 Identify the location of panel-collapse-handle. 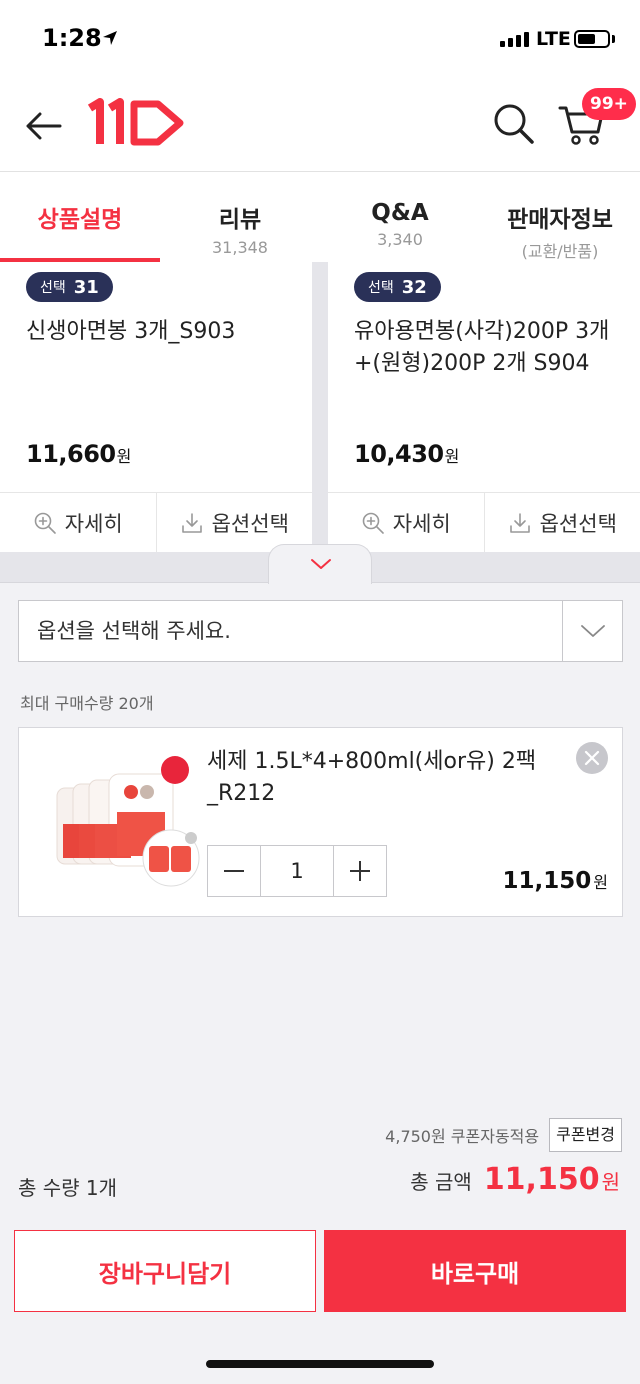
(320, 564).